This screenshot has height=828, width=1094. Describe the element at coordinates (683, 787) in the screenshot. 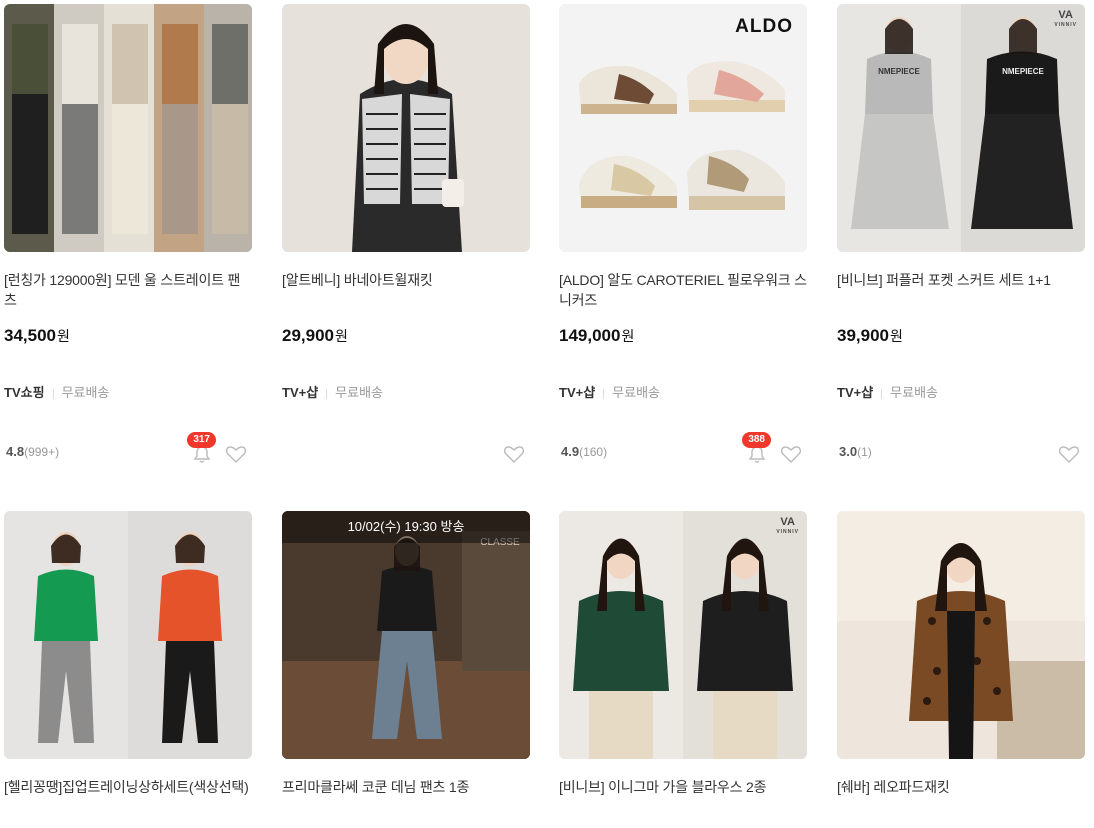

I see `product-title: [비니브] 이니그마 가을 블라우스 2종` at that location.